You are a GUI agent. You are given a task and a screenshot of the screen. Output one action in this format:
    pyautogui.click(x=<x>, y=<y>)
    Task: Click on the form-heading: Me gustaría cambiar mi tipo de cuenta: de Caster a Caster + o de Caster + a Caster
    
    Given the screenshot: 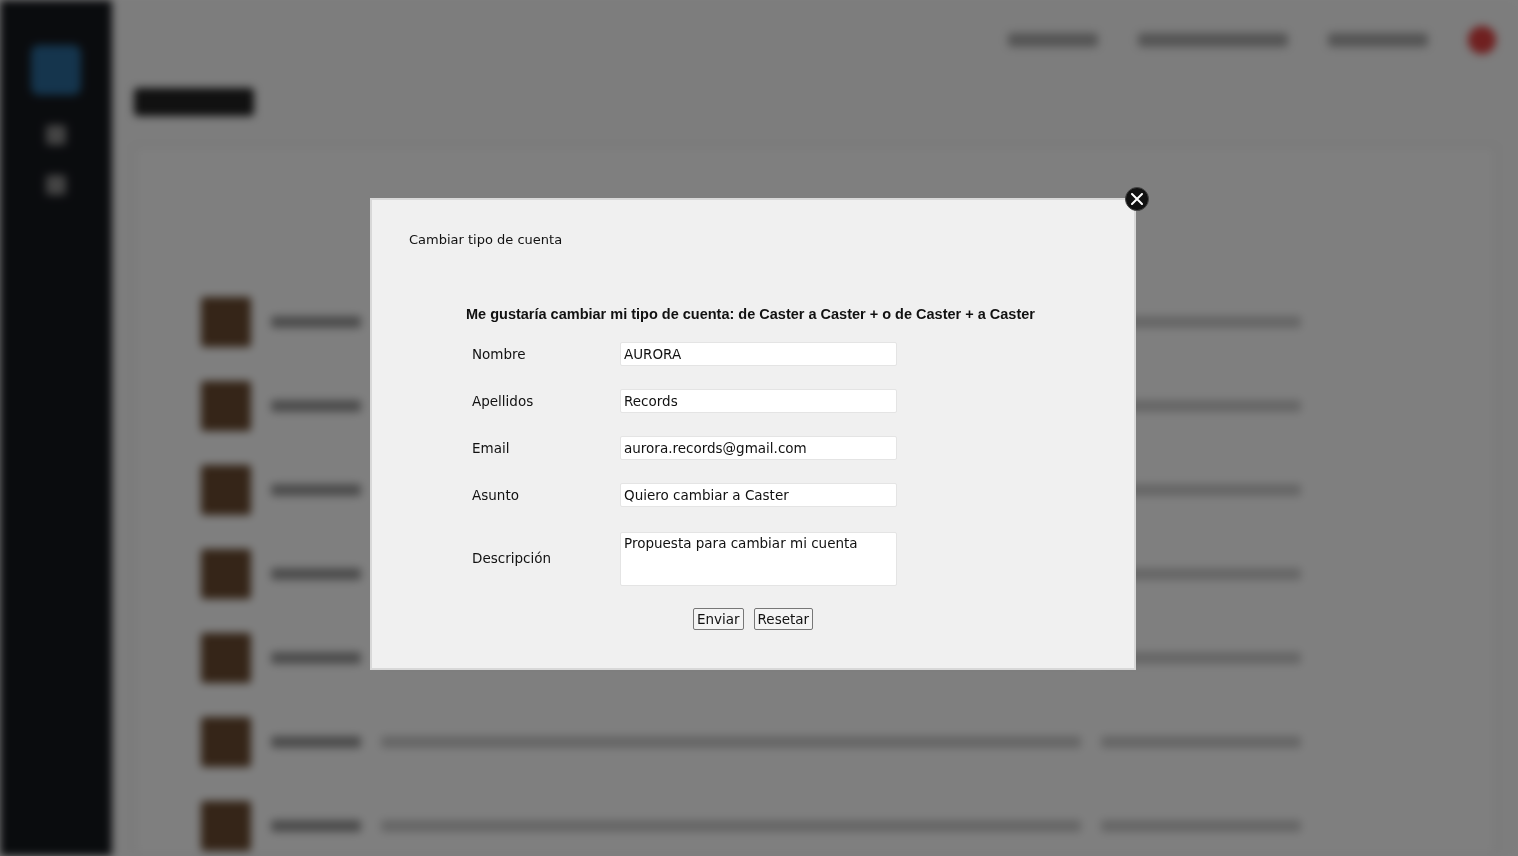 What is the action you would take?
    pyautogui.click(x=751, y=314)
    